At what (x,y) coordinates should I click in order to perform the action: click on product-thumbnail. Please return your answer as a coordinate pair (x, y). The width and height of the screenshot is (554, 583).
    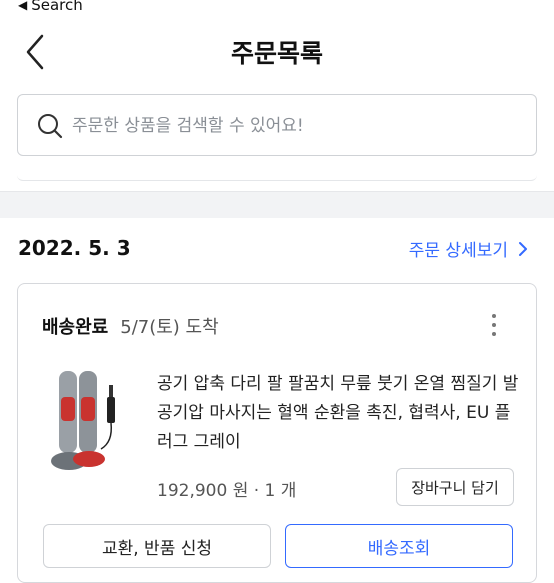
    Looking at the image, I should click on (88, 422).